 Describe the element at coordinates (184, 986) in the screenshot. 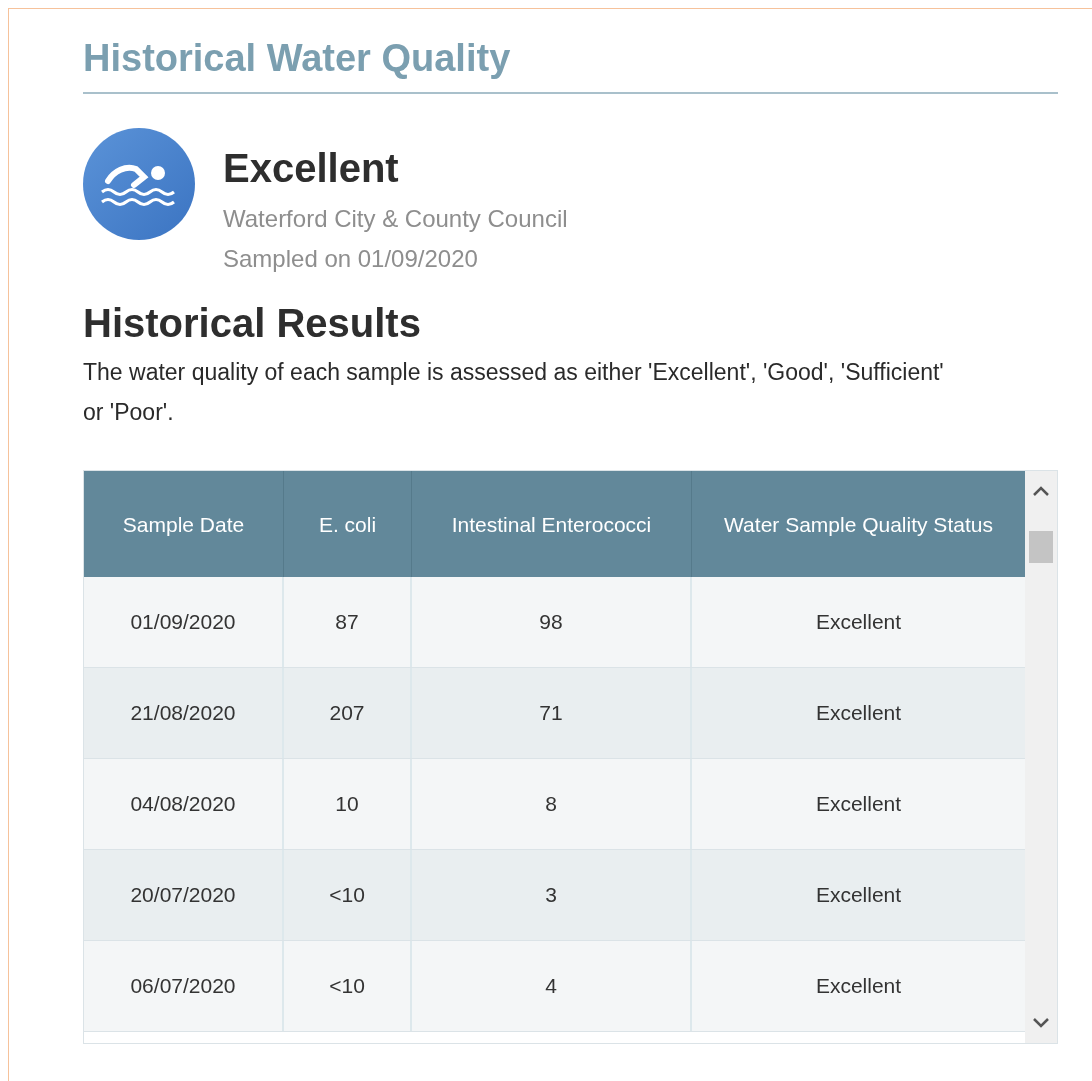

I see `table-cell: 06/07/2020` at that location.